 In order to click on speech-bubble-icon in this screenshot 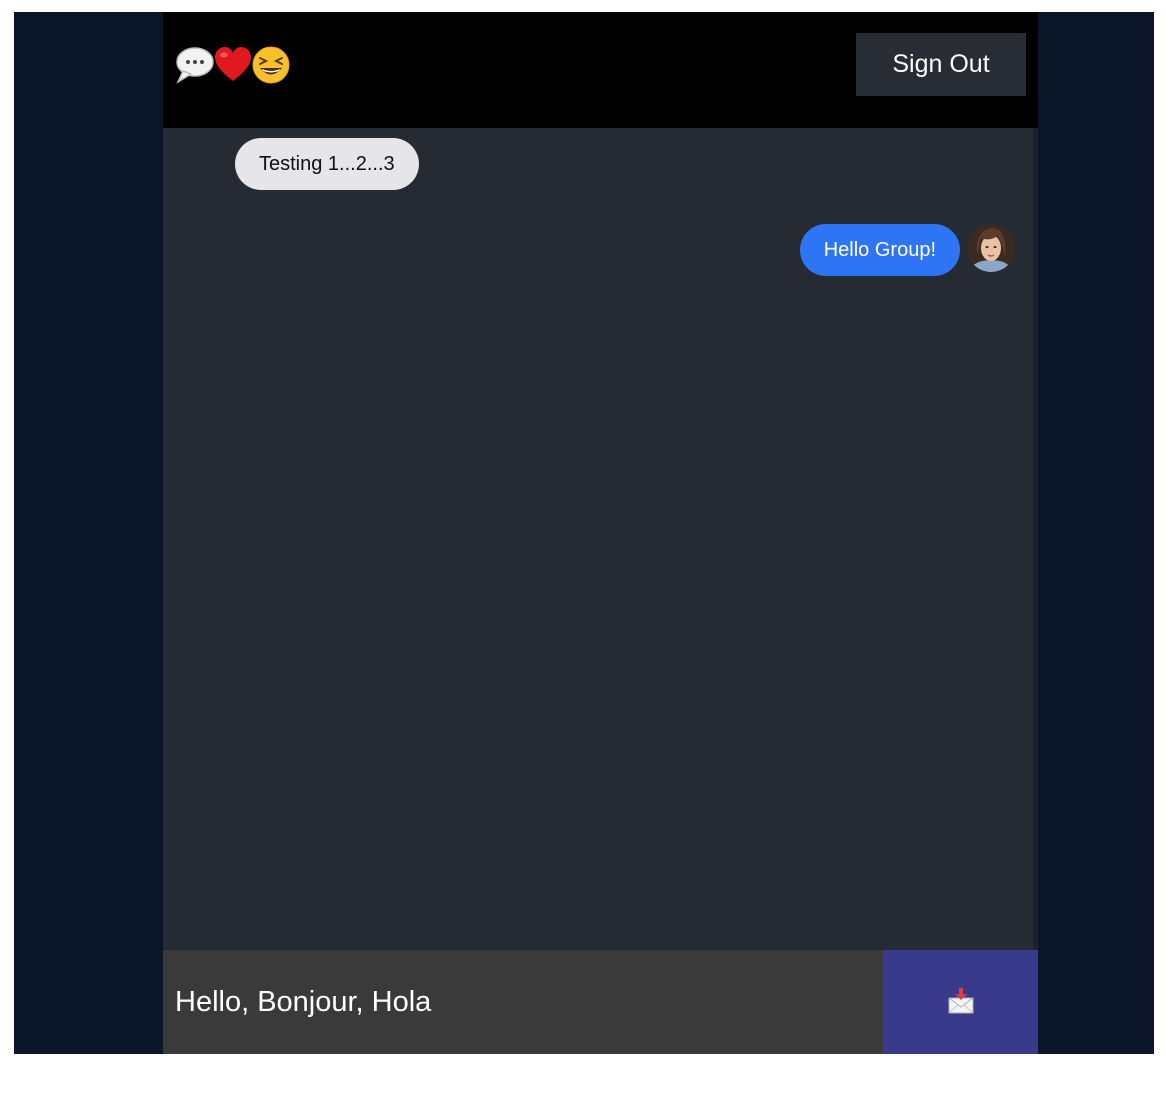, I will do `click(194, 65)`.